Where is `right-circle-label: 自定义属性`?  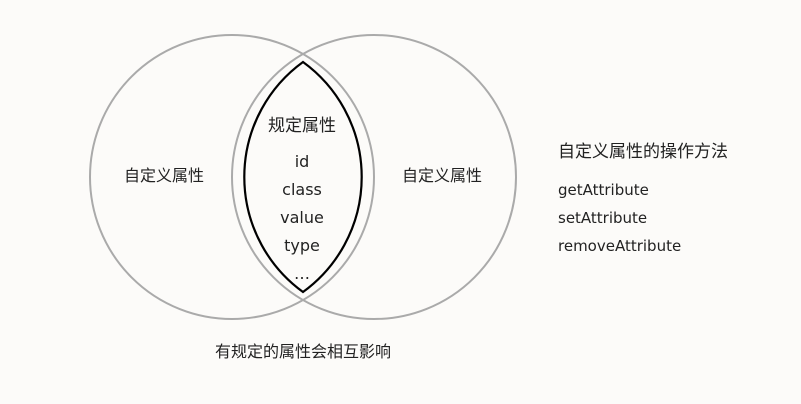
right-circle-label: 自定义属性 is located at coordinates (442, 175).